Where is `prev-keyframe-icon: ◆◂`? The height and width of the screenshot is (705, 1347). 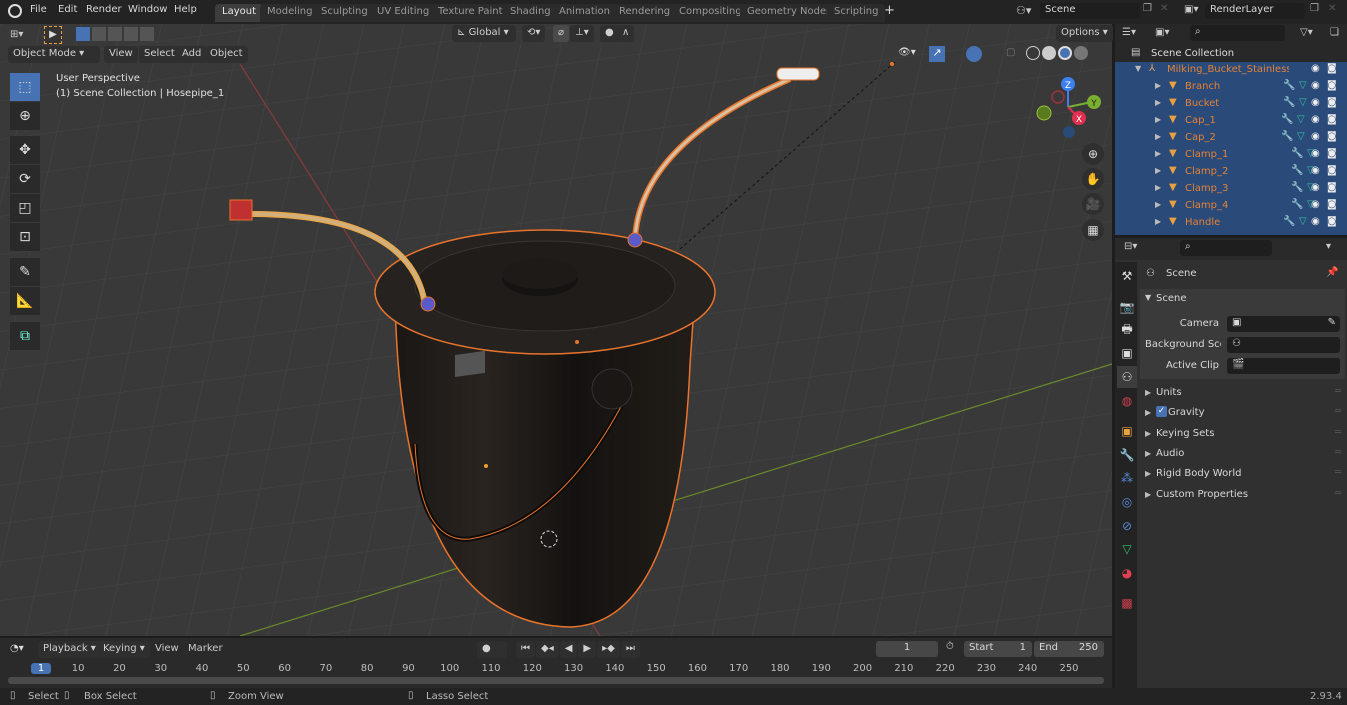
prev-keyframe-icon: ◆◂ is located at coordinates (547, 649).